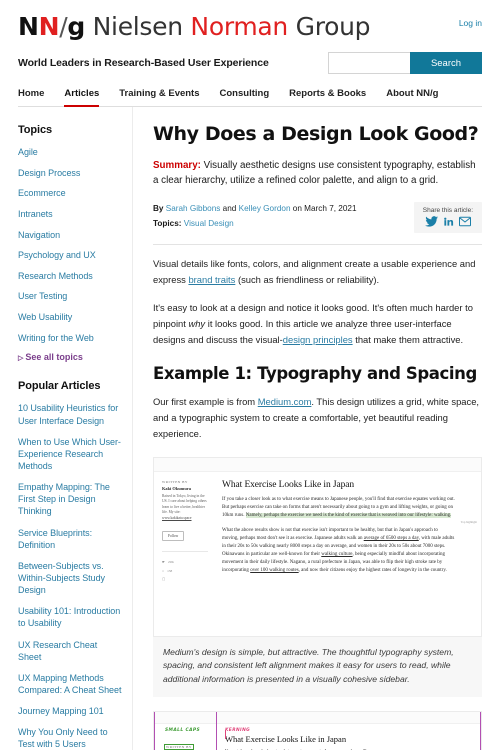  What do you see at coordinates (70, 338) in the screenshot?
I see `sidebar-item-writing-for-the-web: Writing for the Web` at bounding box center [70, 338].